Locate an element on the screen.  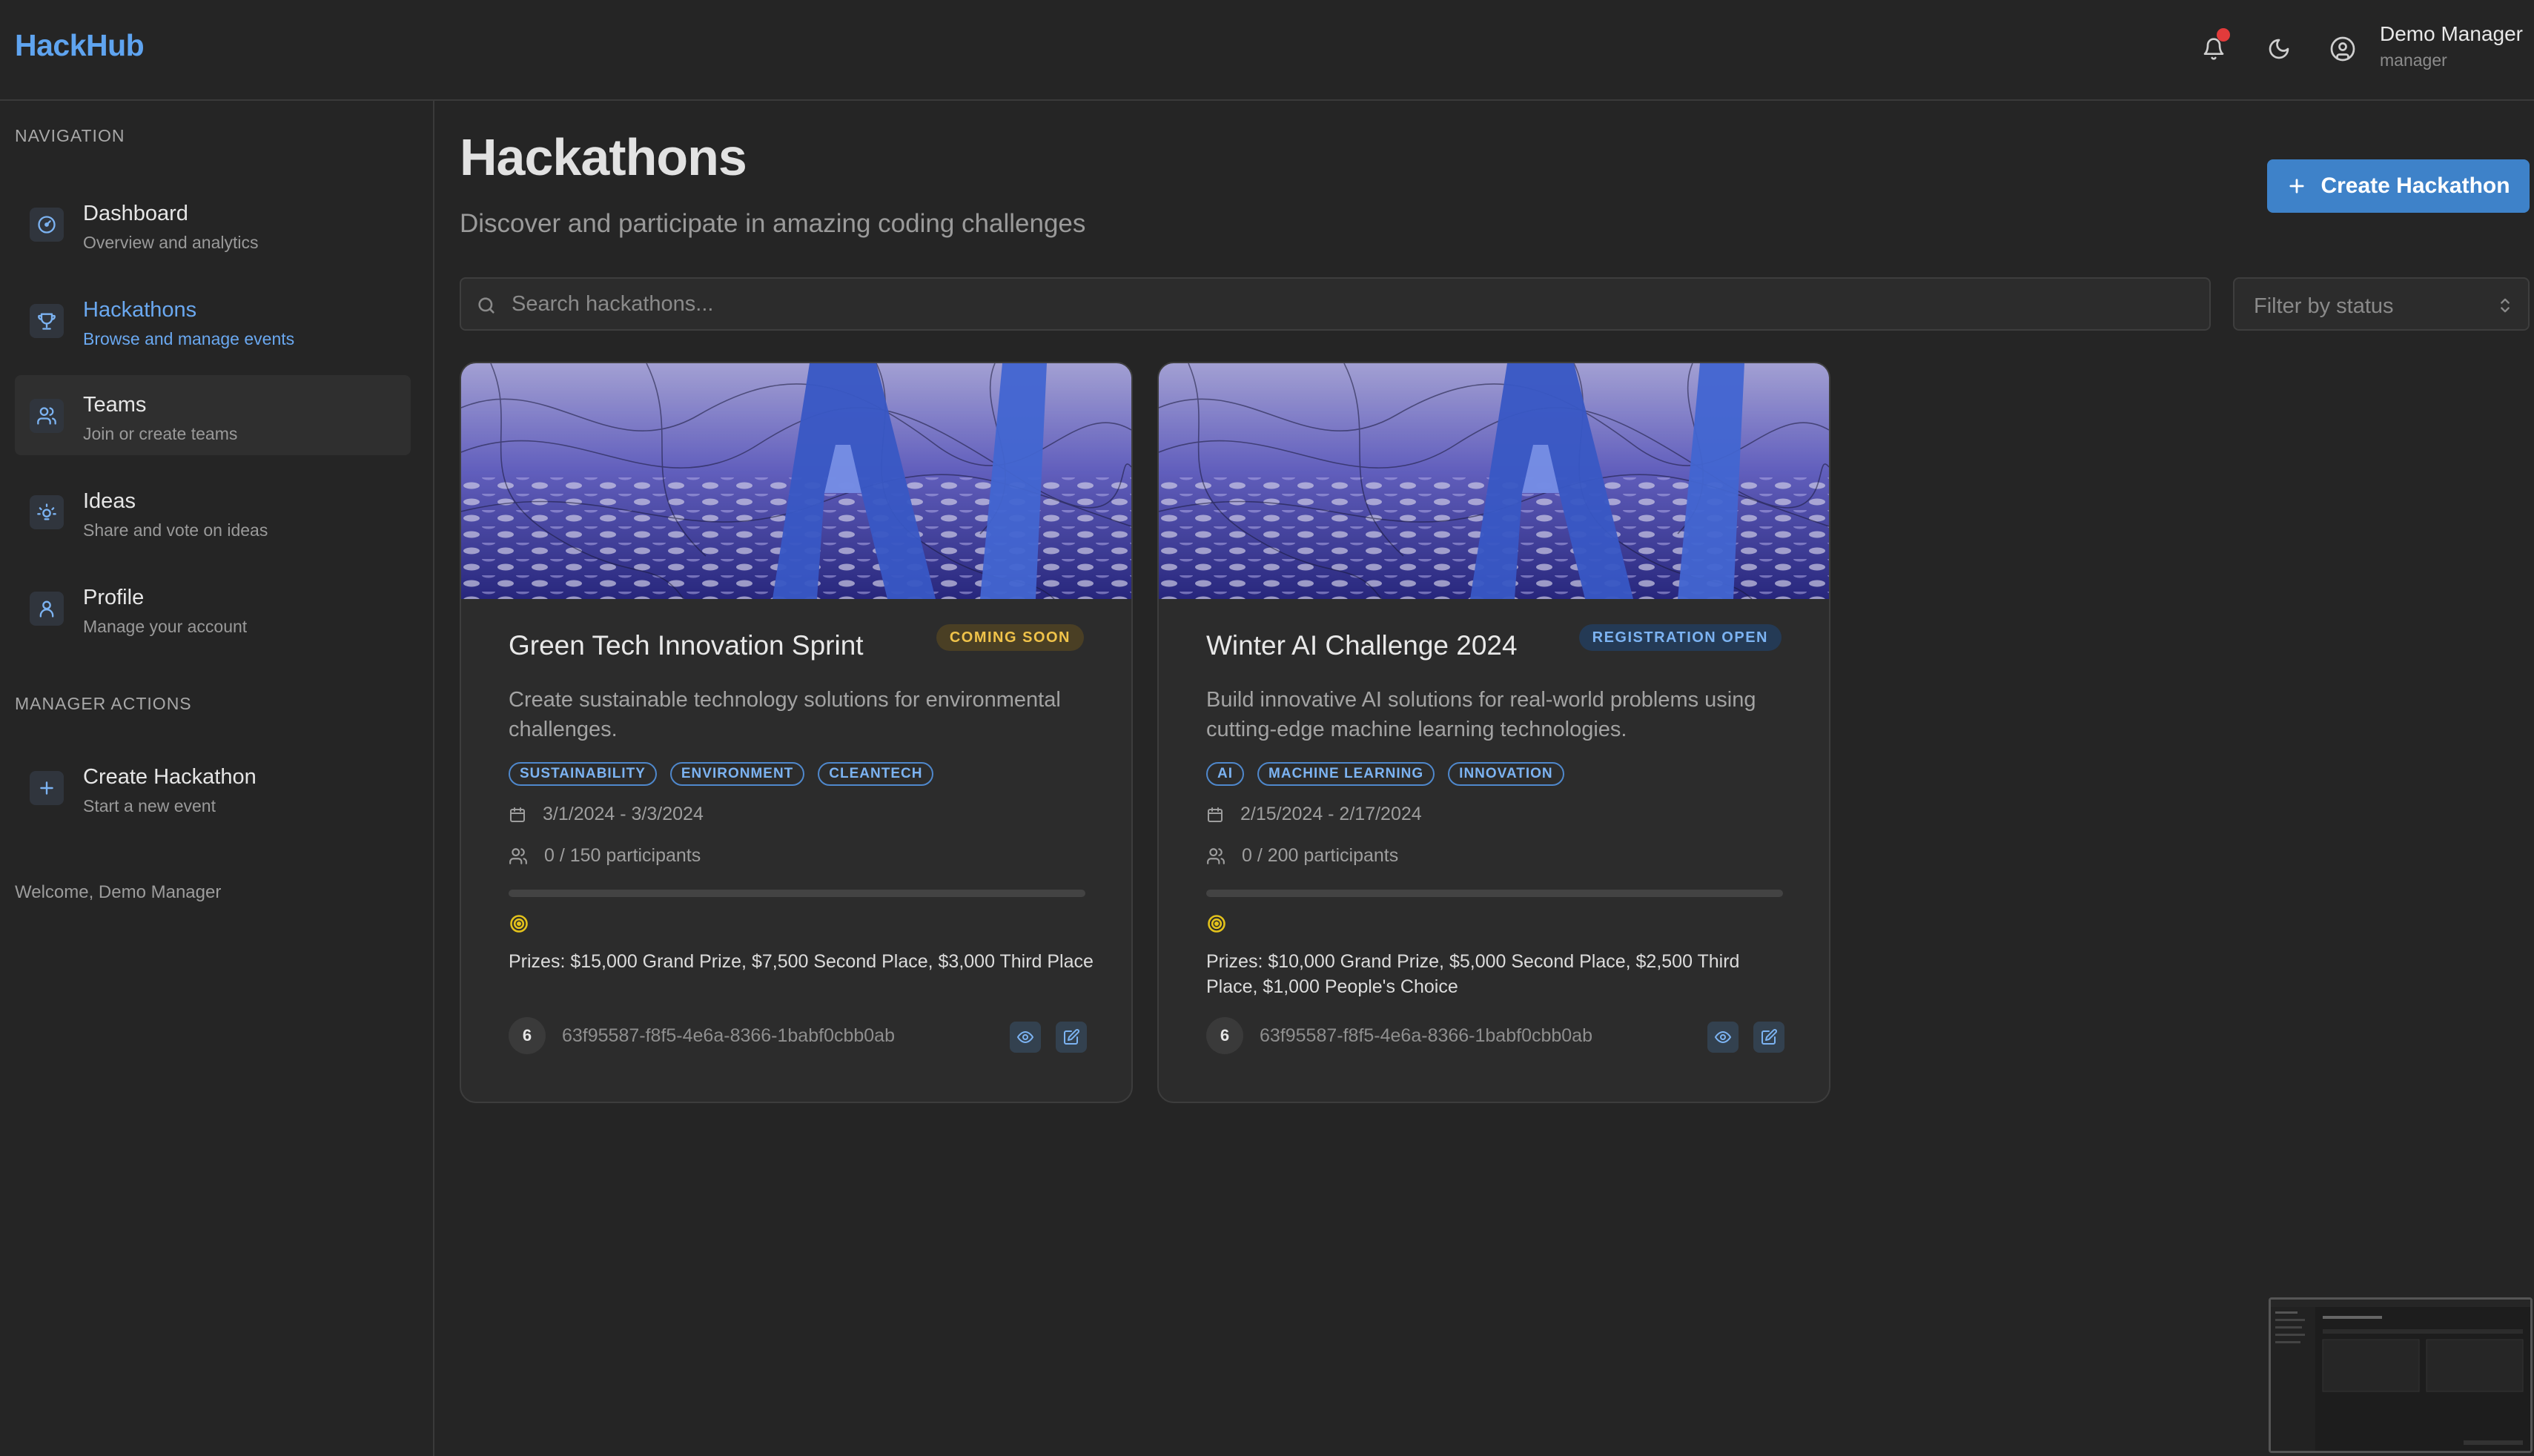
sidebar-item-label: Teams is located at coordinates (115, 405).